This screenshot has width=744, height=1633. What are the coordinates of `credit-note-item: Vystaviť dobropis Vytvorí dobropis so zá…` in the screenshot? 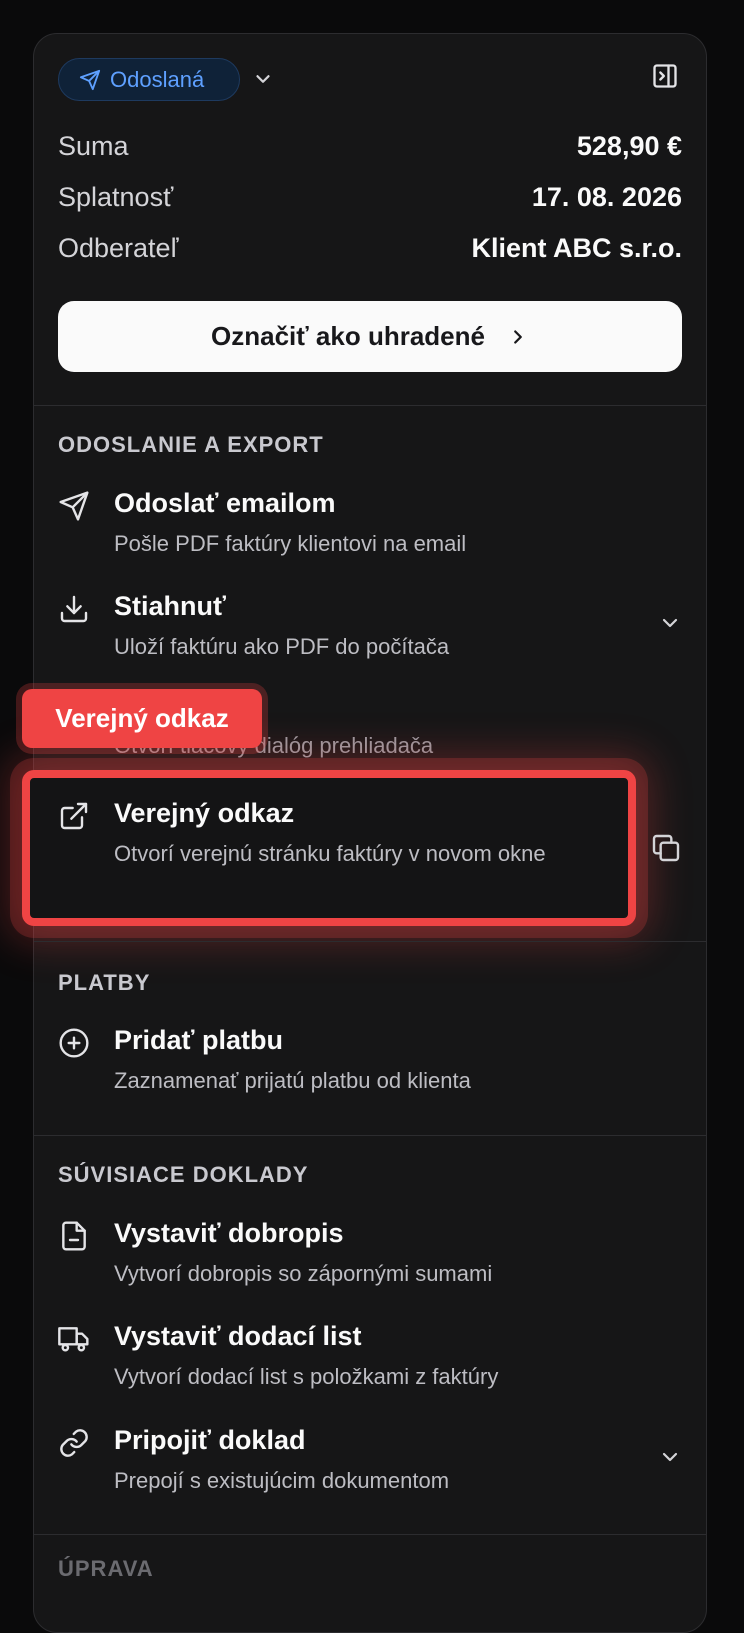 It's located at (370, 1253).